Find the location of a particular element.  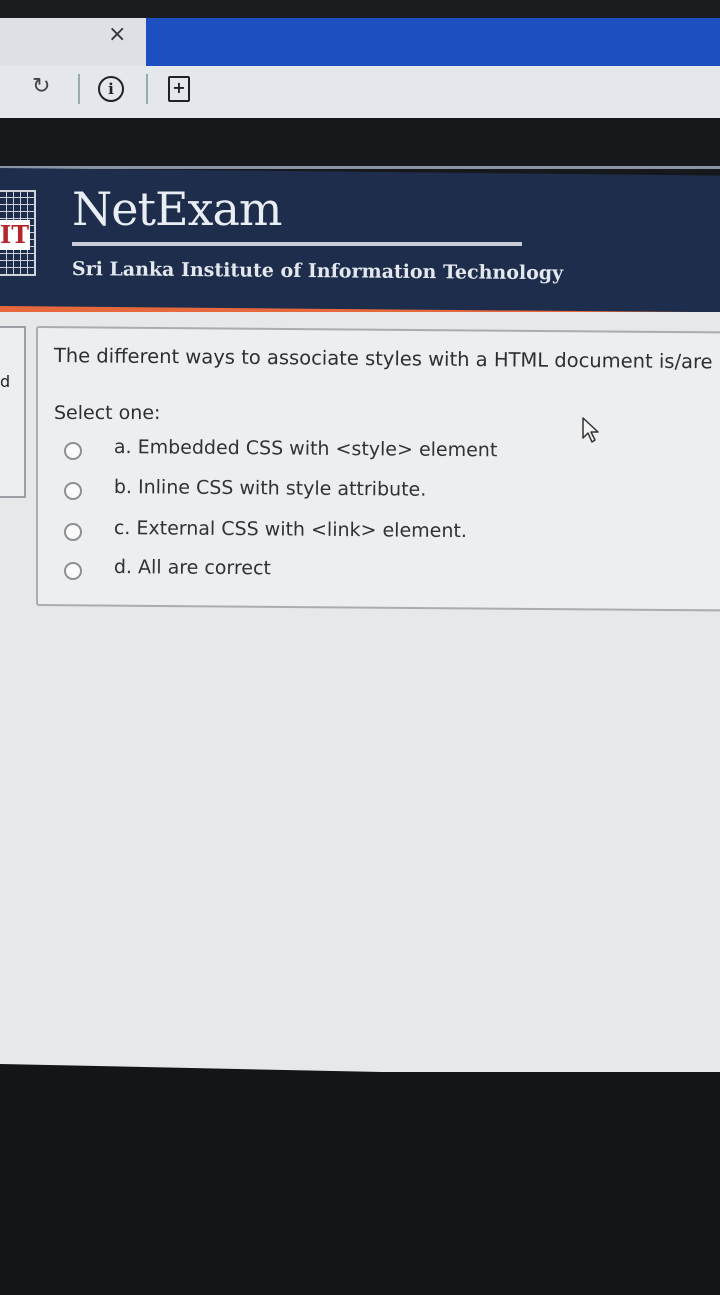

brand-underline is located at coordinates (297, 244).